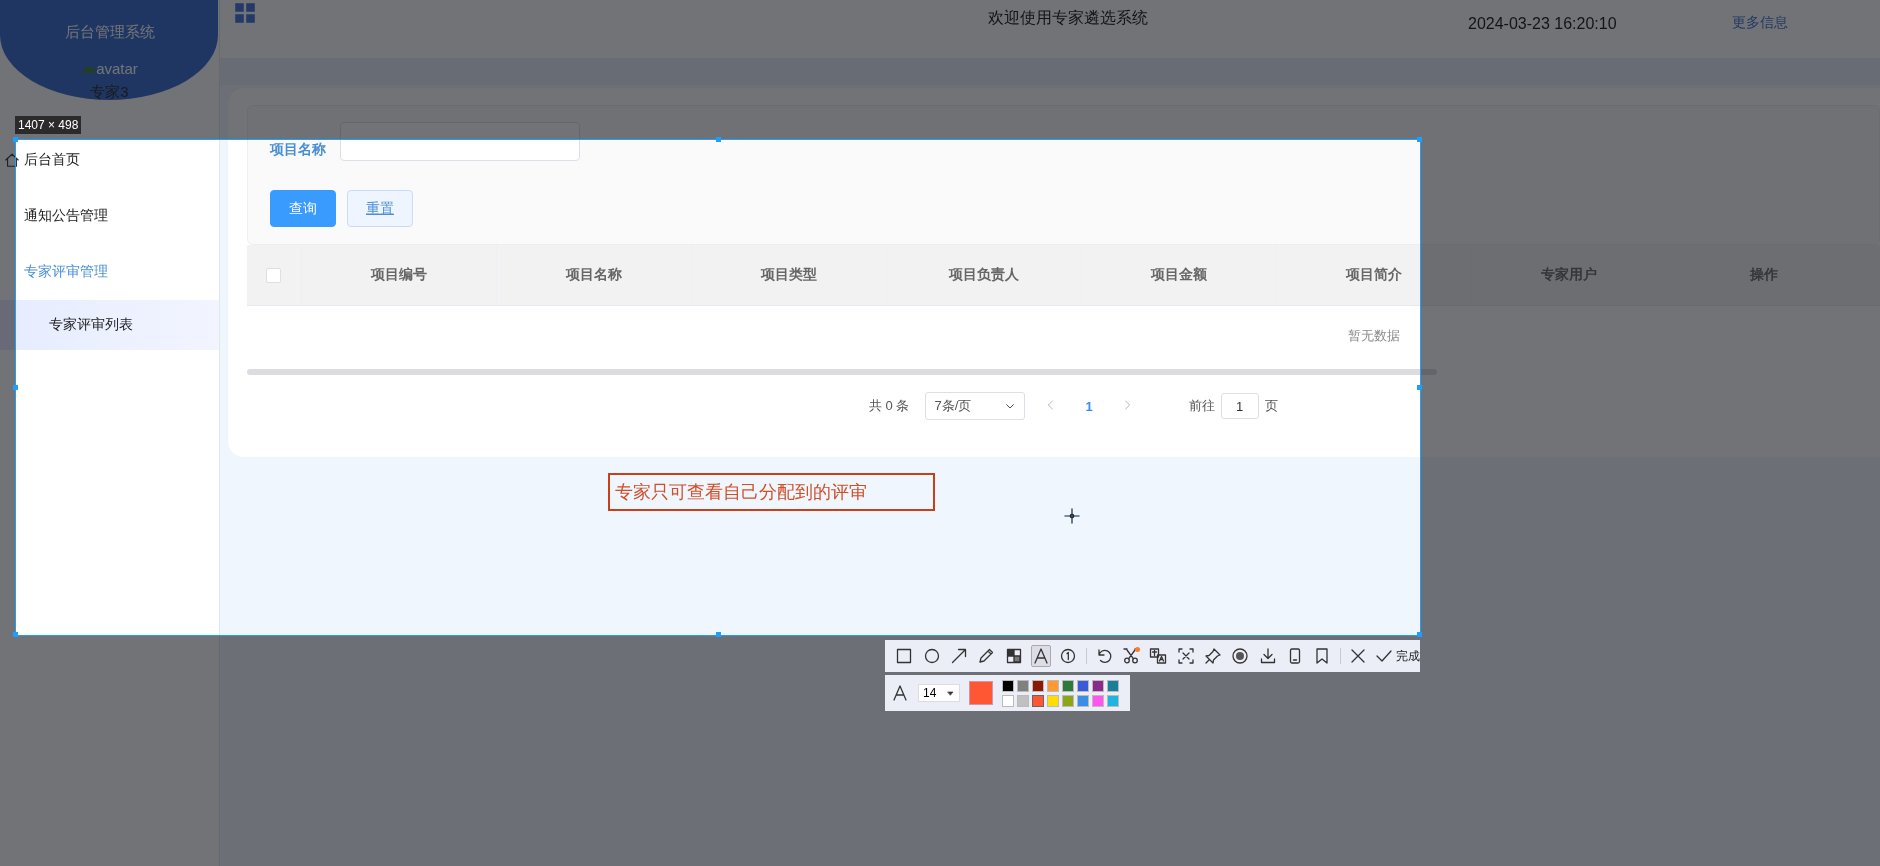 The image size is (1880, 866). What do you see at coordinates (1013, 656) in the screenshot?
I see `mosaic-icon` at bounding box center [1013, 656].